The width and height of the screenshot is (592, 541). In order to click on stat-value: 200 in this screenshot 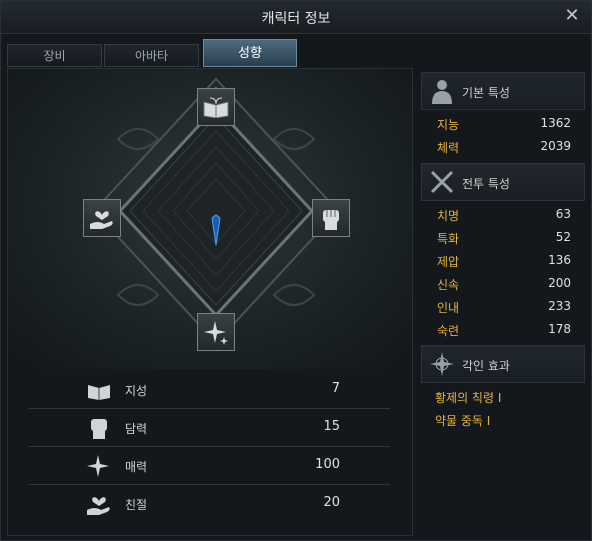, I will do `click(559, 283)`.